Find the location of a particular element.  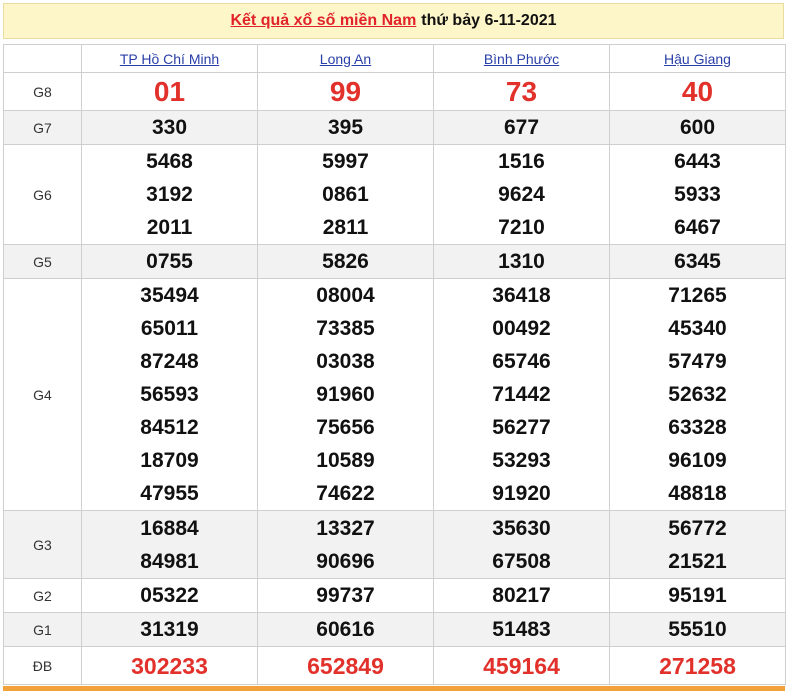

prize-cell: 5826 is located at coordinates (345, 261).